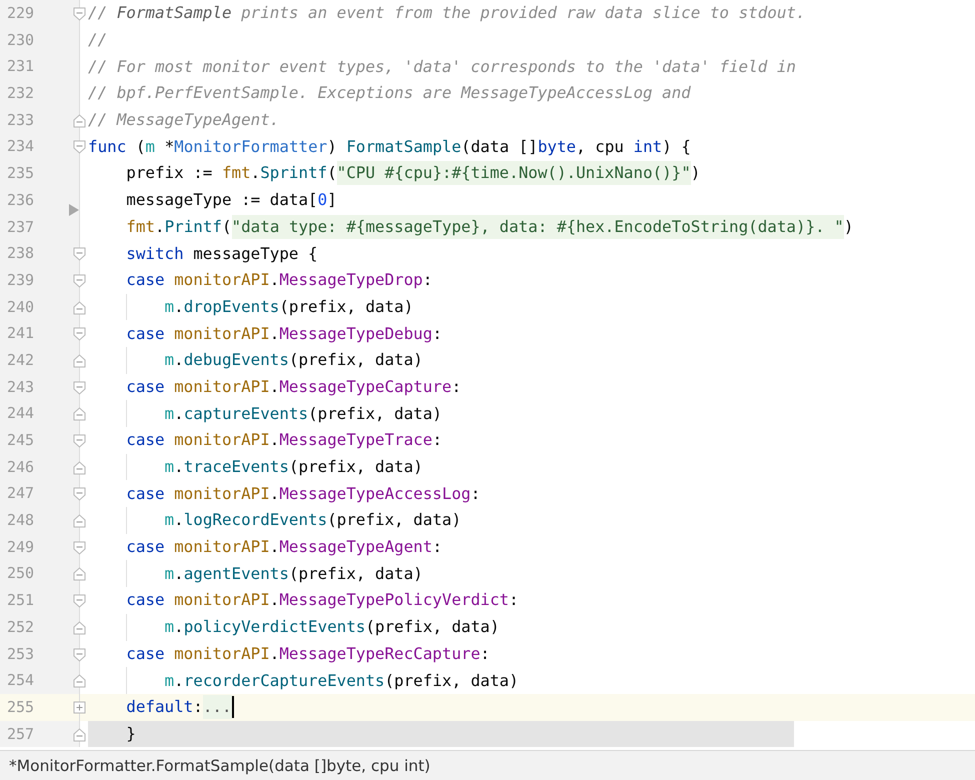 Image resolution: width=975 pixels, height=780 pixels. I want to click on line-number: 240, so click(20, 307).